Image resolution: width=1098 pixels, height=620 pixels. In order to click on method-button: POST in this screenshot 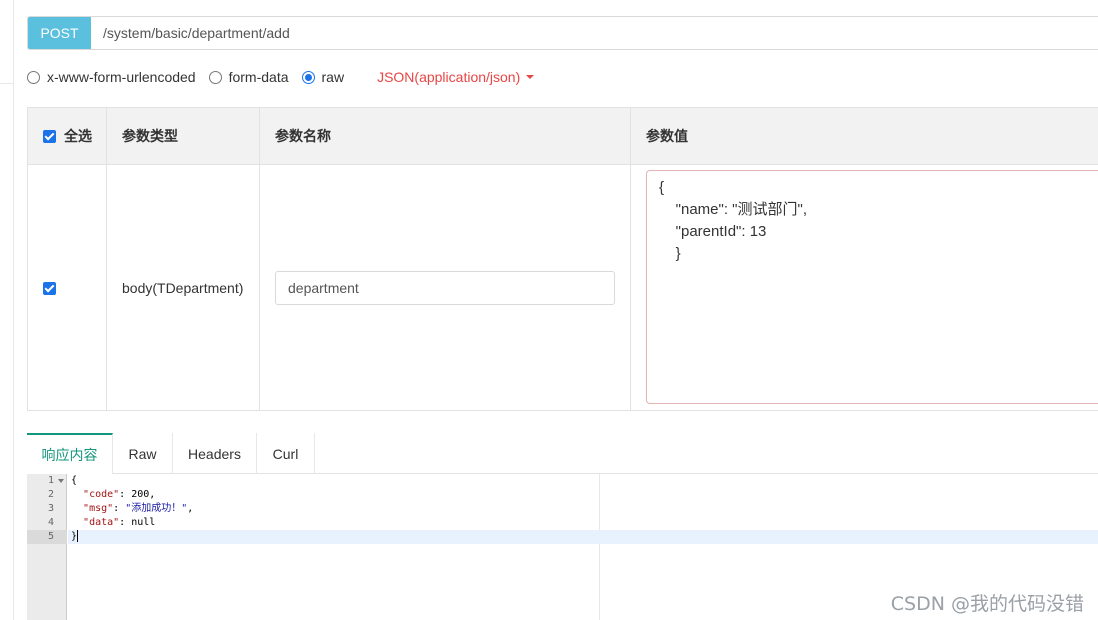, I will do `click(59, 33)`.